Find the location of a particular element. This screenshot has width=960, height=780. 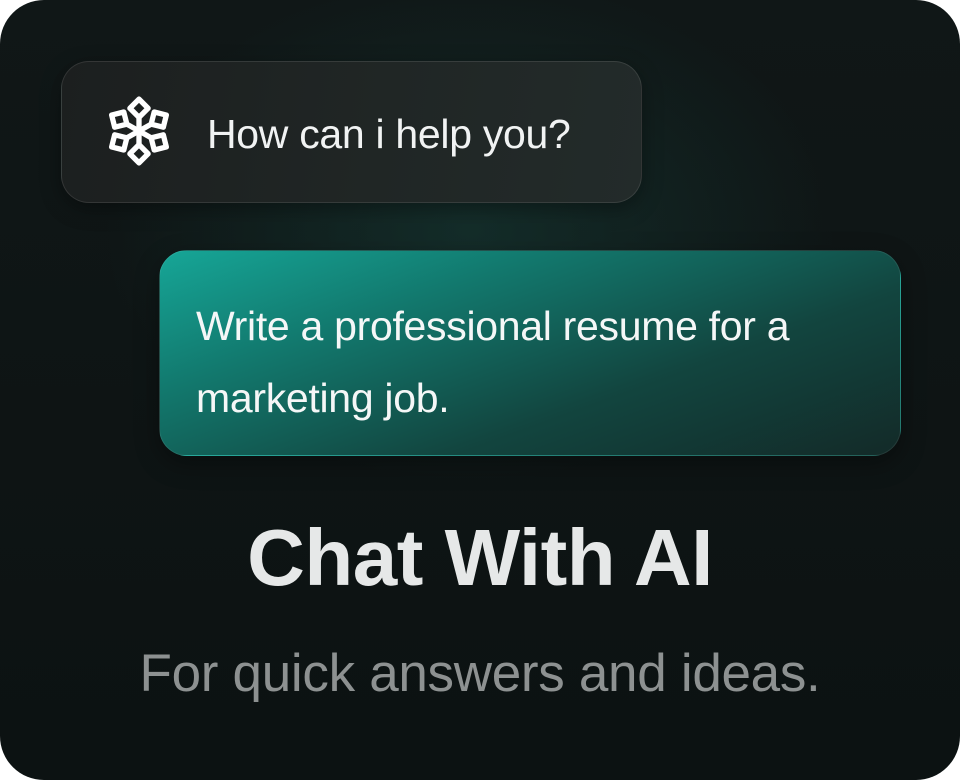

assistant-message-text: How can i help you? is located at coordinates (389, 134).